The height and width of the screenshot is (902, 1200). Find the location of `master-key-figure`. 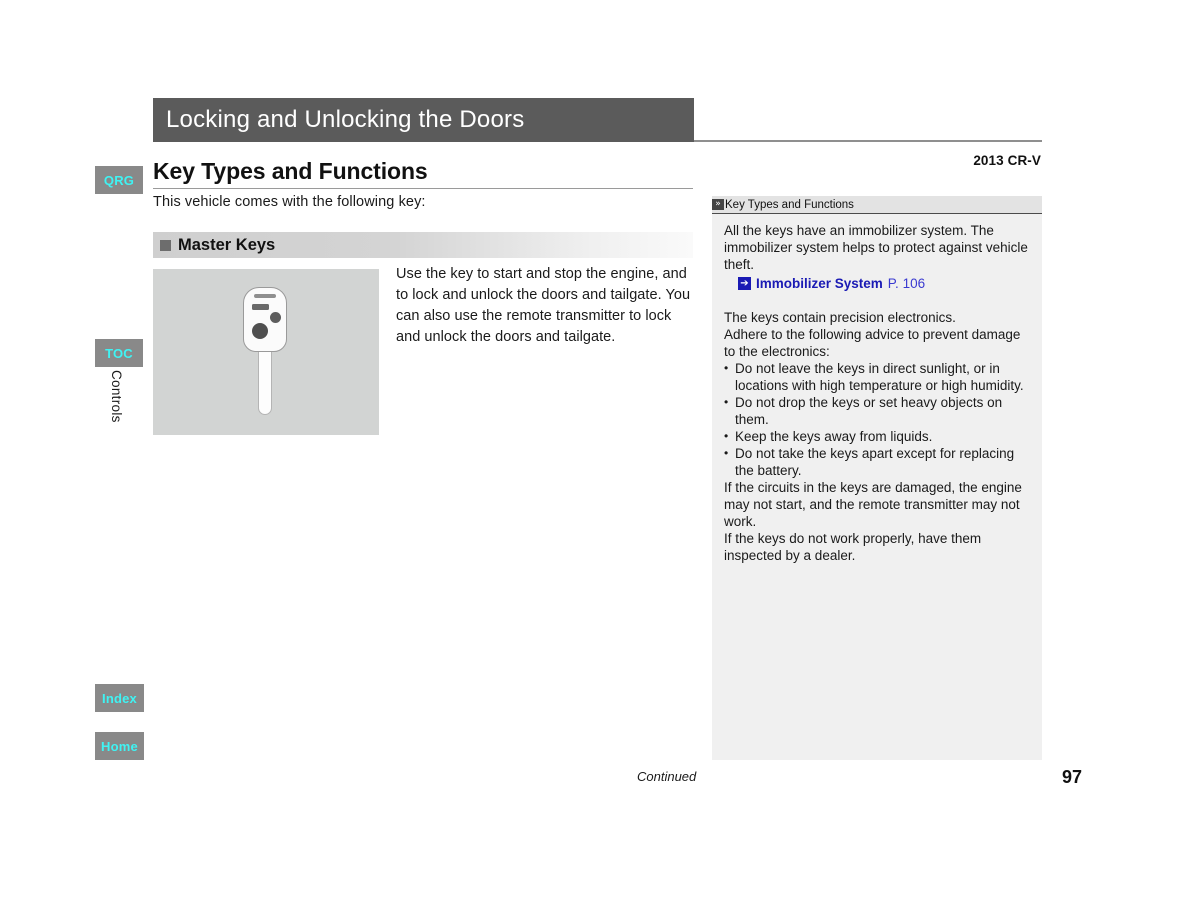

master-key-figure is located at coordinates (266, 352).